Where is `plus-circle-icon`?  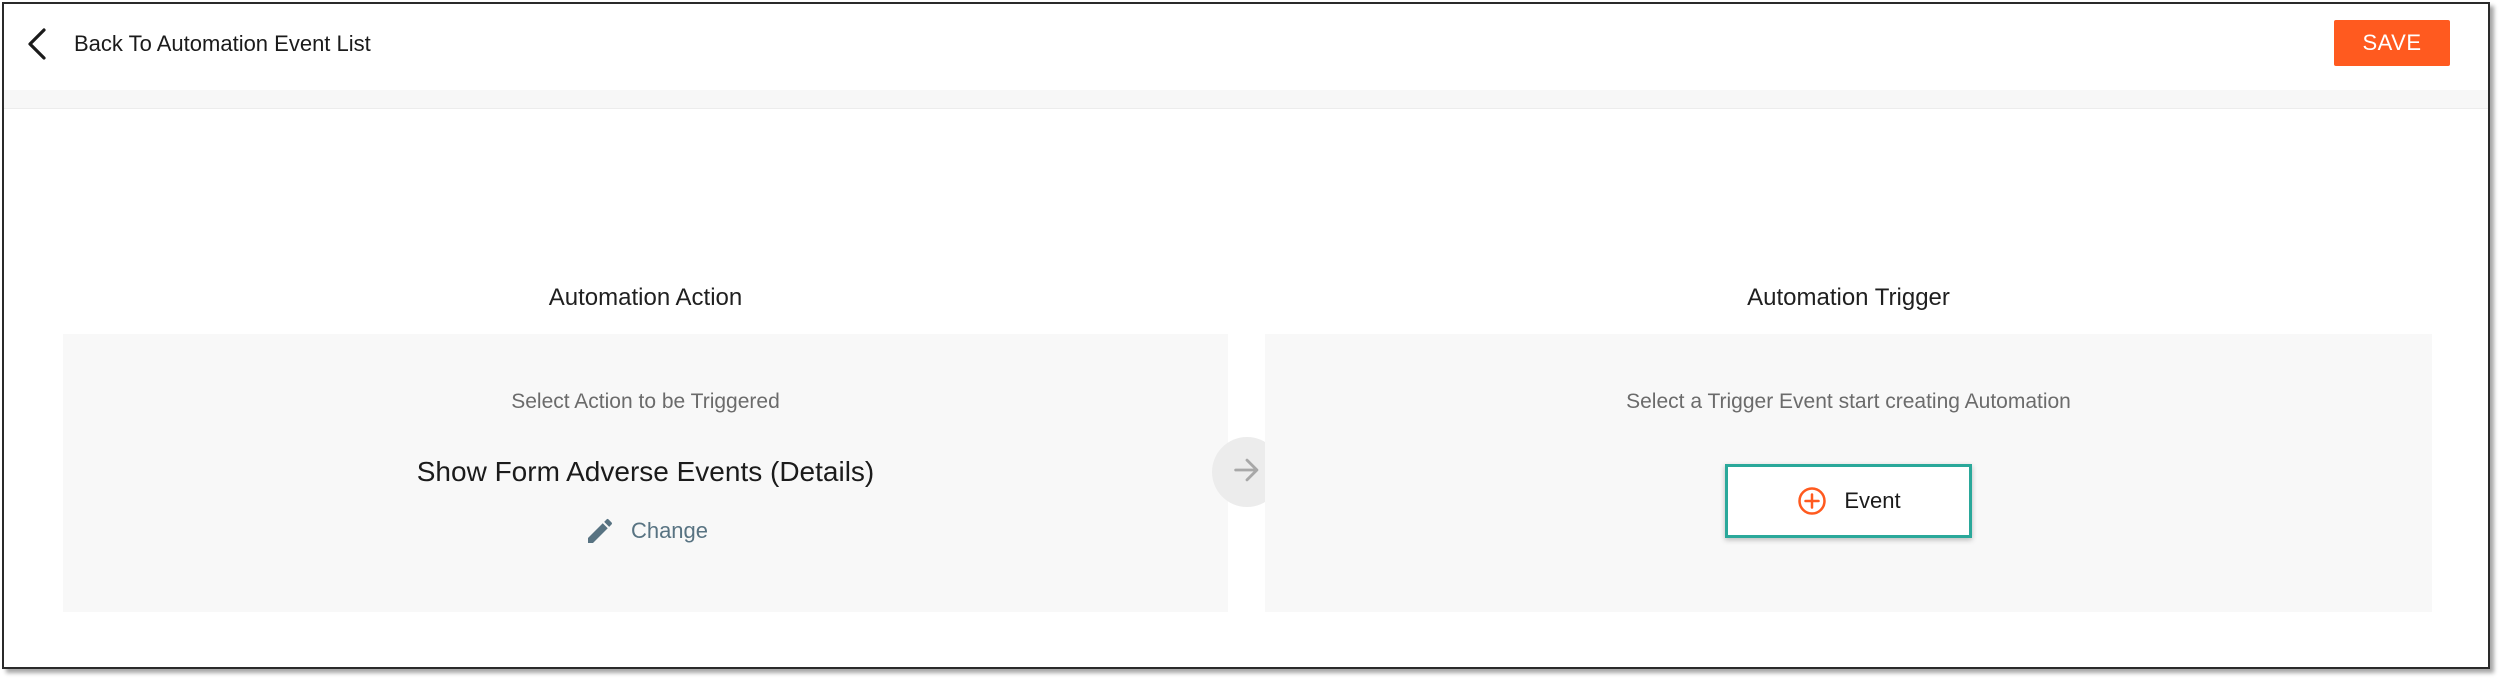
plus-circle-icon is located at coordinates (1812, 501).